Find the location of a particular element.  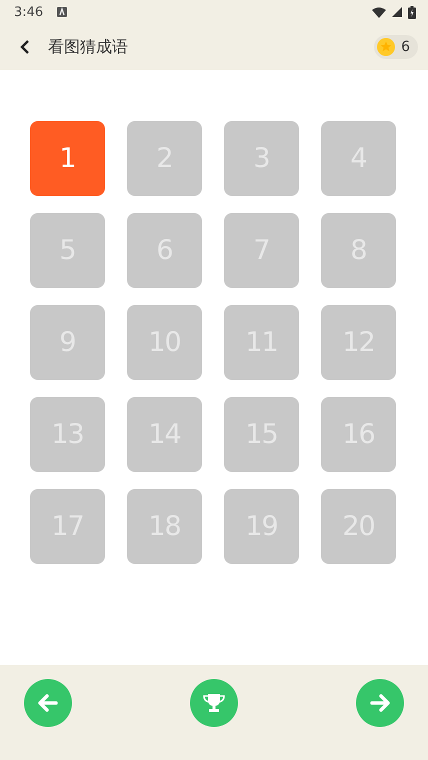

right-arrow-icon is located at coordinates (380, 703).